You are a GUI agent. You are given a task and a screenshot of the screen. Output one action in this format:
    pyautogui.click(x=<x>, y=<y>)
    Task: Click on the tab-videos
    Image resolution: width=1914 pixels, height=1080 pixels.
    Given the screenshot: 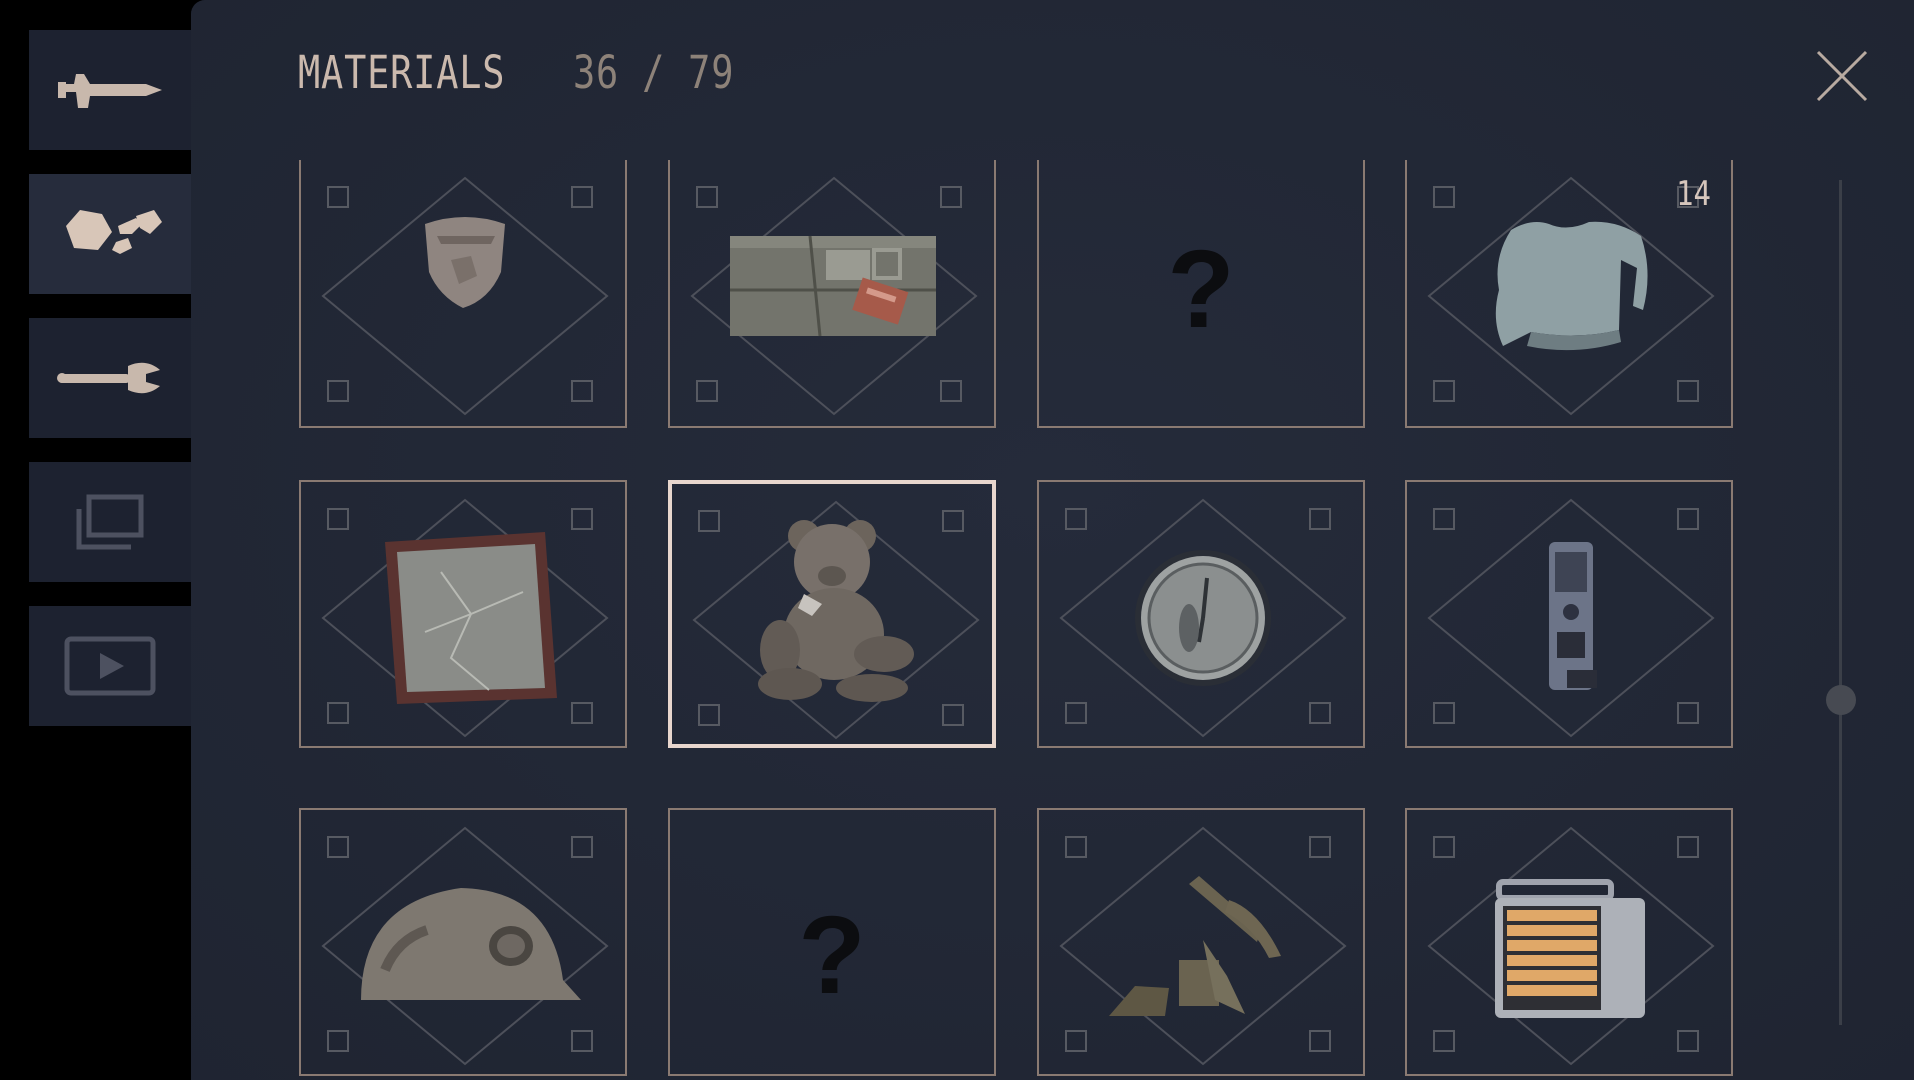 What is the action you would take?
    pyautogui.click(x=110, y=666)
    